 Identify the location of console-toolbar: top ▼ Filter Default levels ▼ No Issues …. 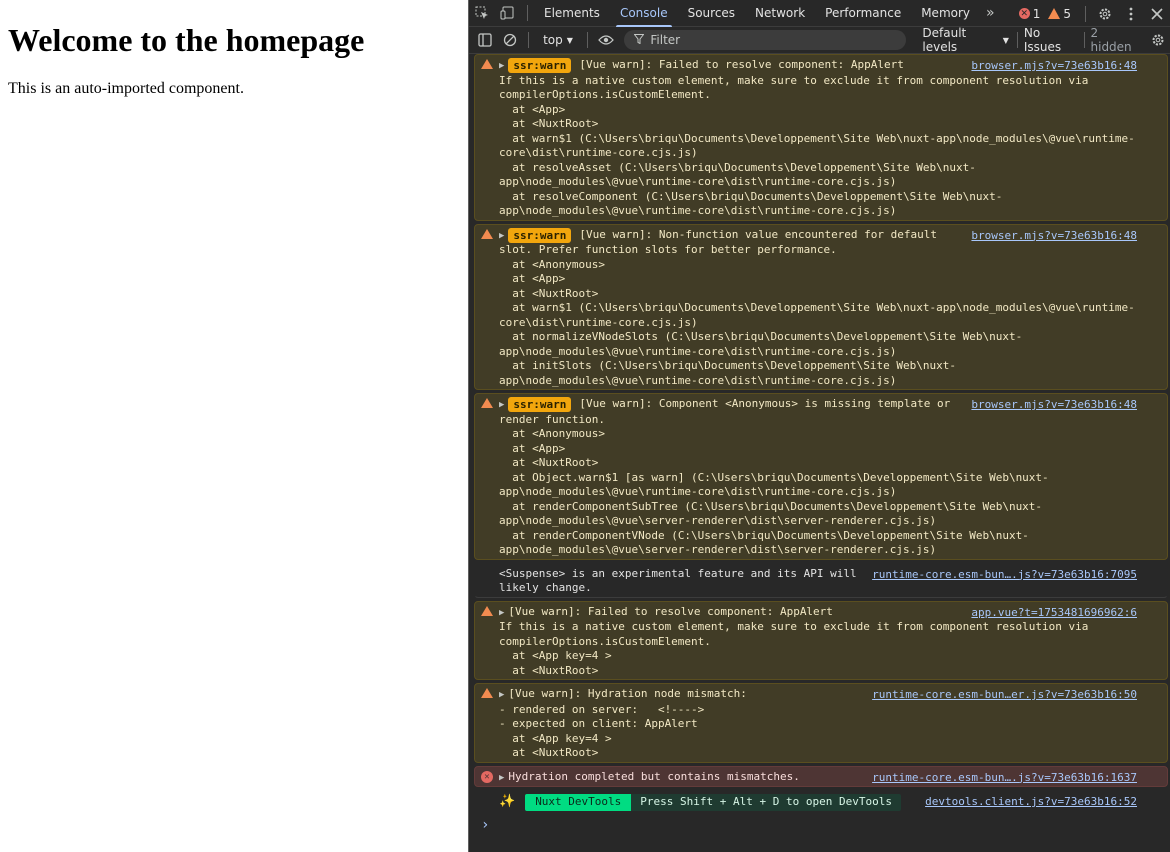
(819, 40).